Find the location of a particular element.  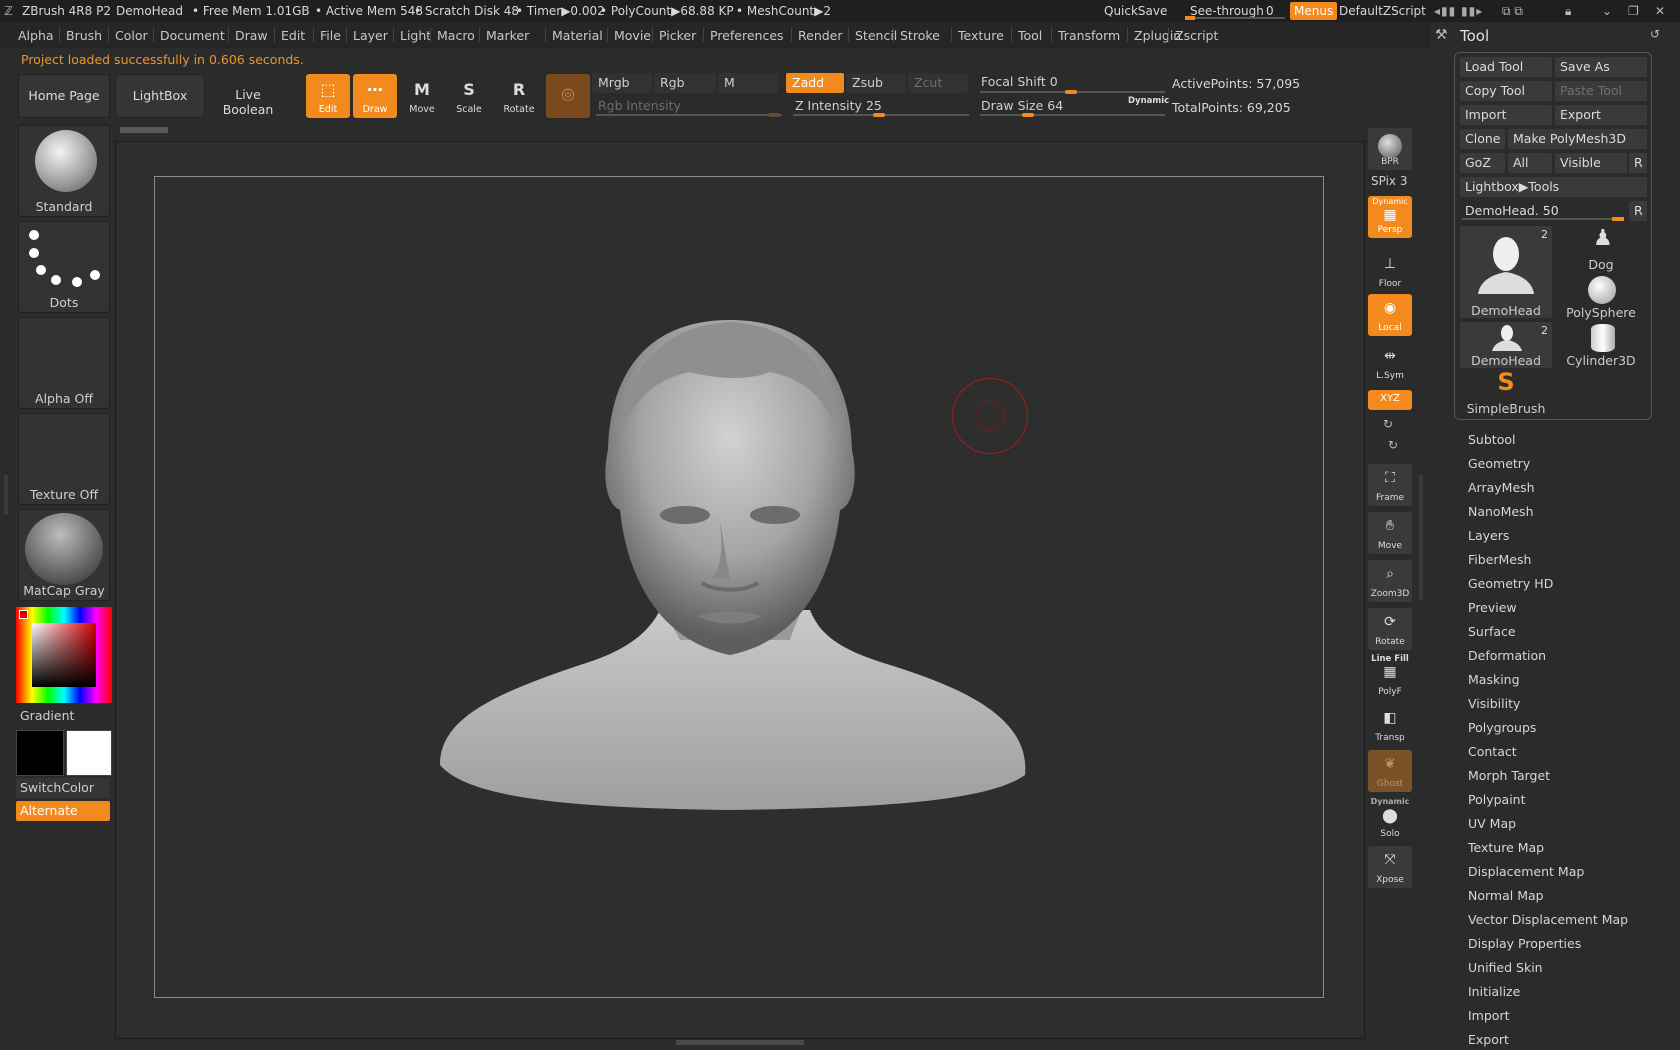

menu-light: Light is located at coordinates (415, 35).